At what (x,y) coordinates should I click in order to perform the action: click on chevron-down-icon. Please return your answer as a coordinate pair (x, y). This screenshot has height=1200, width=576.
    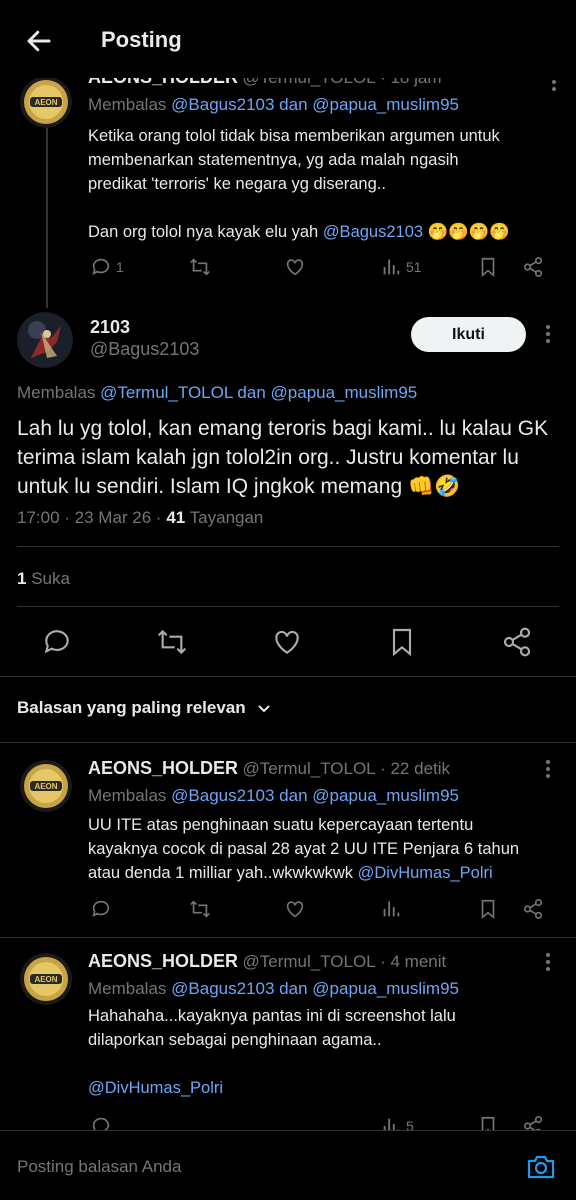
    Looking at the image, I should click on (263, 709).